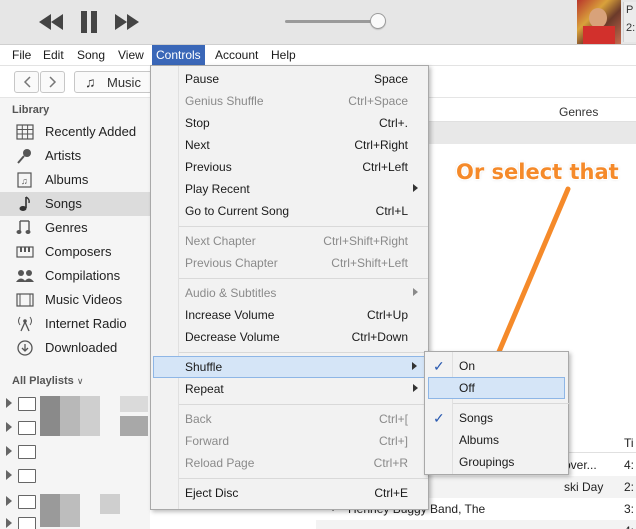 The image size is (636, 529). What do you see at coordinates (75, 348) in the screenshot?
I see `sidebar-item-downloaded: Downloaded` at bounding box center [75, 348].